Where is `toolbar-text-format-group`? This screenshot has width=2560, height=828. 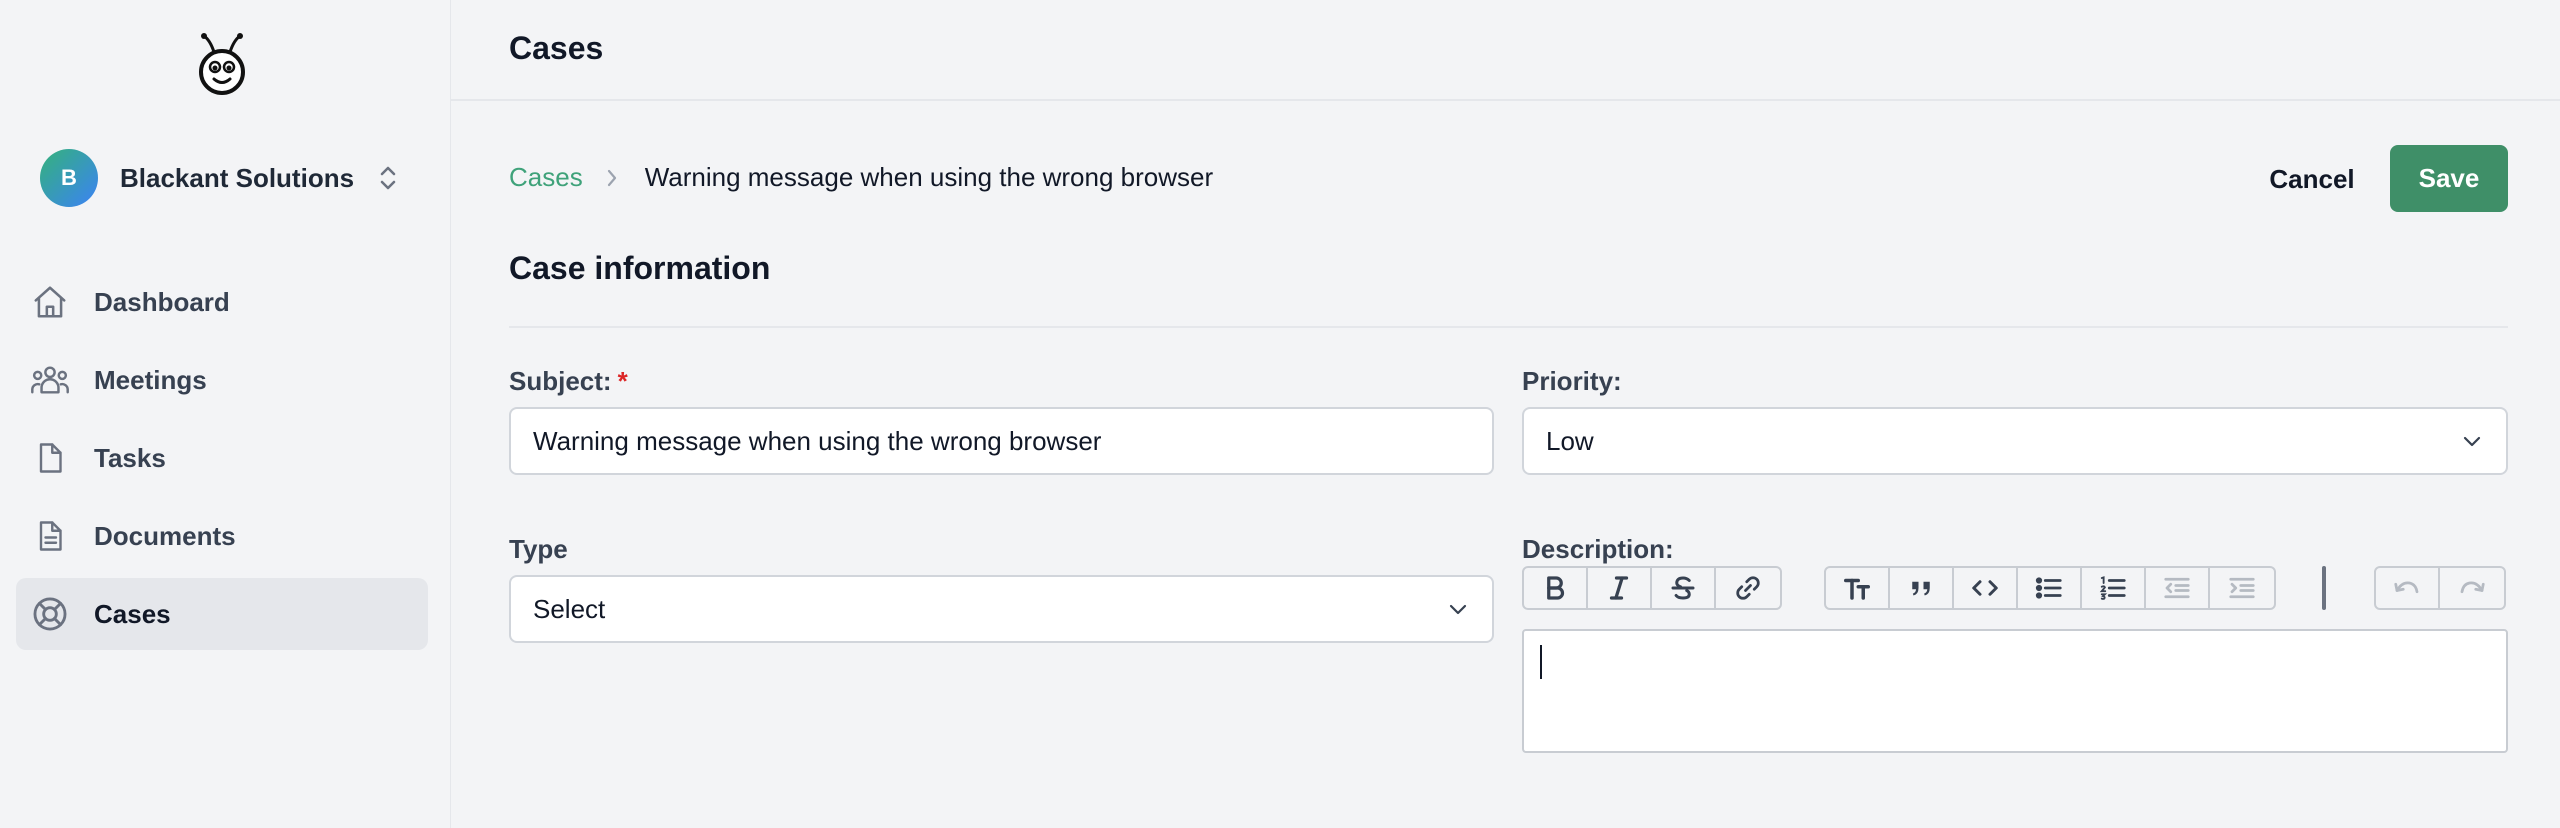 toolbar-text-format-group is located at coordinates (1652, 588).